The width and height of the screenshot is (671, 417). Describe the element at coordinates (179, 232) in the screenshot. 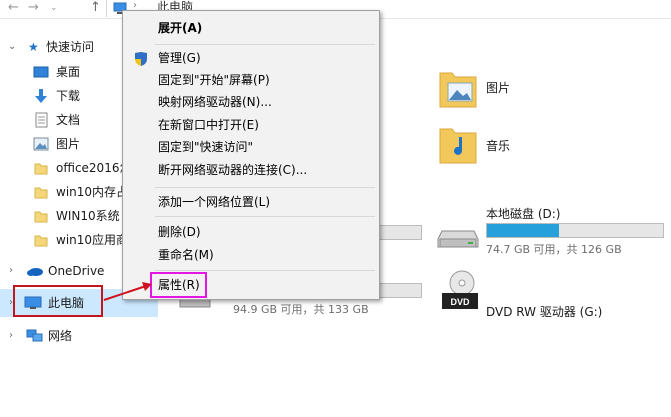

I see `menu-item-delete: 删除(D)` at that location.